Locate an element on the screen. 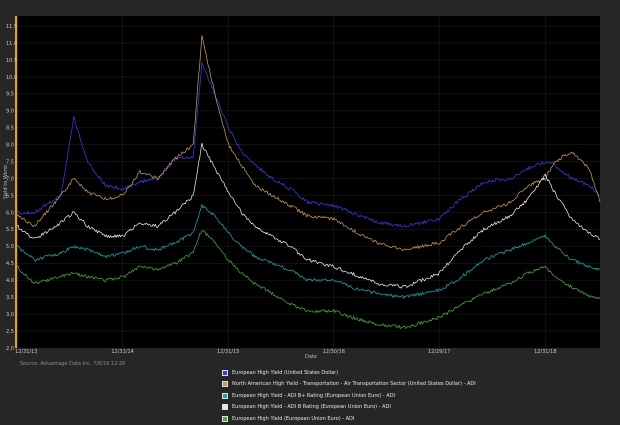  y-tick-label: 4.5 is located at coordinates (10, 264).